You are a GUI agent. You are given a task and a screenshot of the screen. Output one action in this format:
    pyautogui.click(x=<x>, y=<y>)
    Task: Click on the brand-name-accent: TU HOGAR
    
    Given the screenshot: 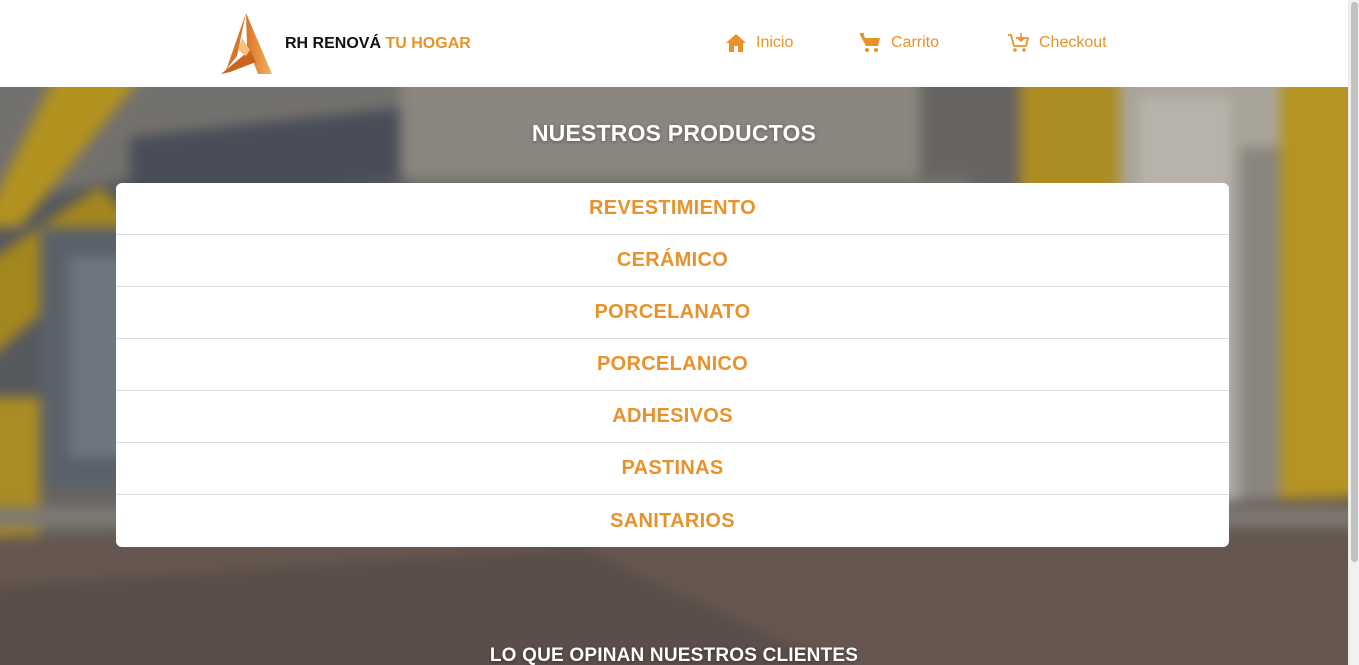 What is the action you would take?
    pyautogui.click(x=428, y=43)
    